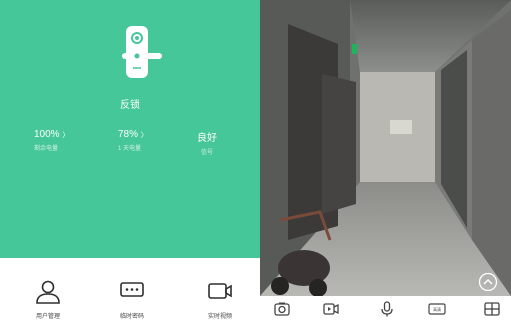 The height and width of the screenshot is (322, 511). What do you see at coordinates (488, 282) in the screenshot?
I see `collapse-icon` at bounding box center [488, 282].